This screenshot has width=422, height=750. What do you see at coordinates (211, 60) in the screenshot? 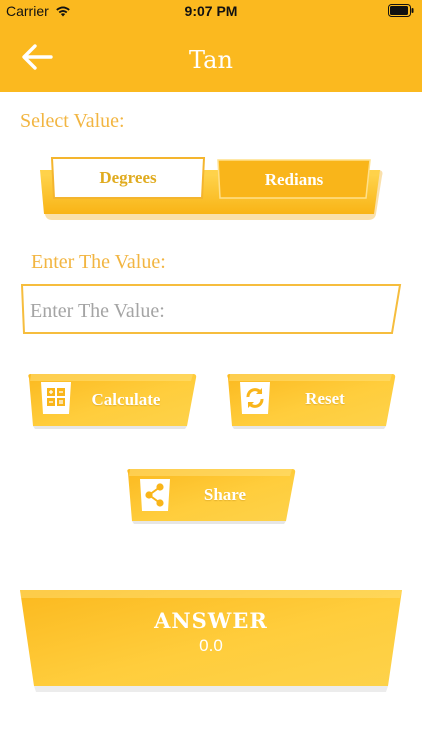
I see `page-title: Tan` at bounding box center [211, 60].